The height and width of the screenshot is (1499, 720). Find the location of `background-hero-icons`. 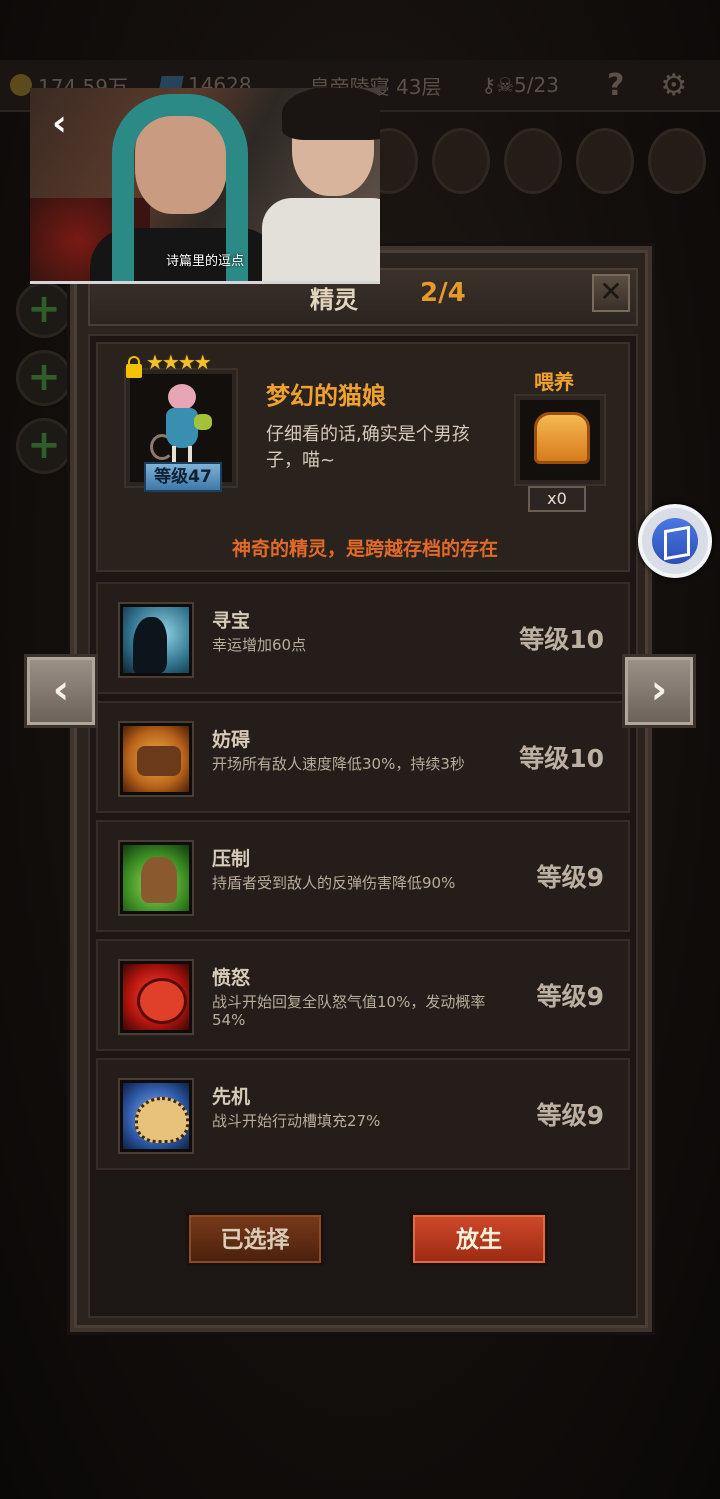

background-hero-icons is located at coordinates (533, 161).